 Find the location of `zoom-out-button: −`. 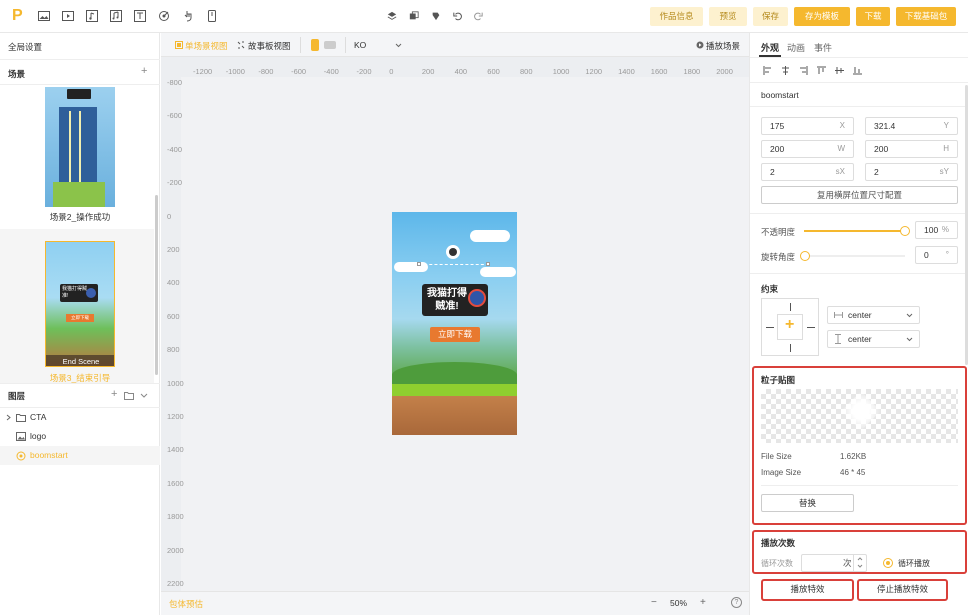

zoom-out-button: − is located at coordinates (654, 602).